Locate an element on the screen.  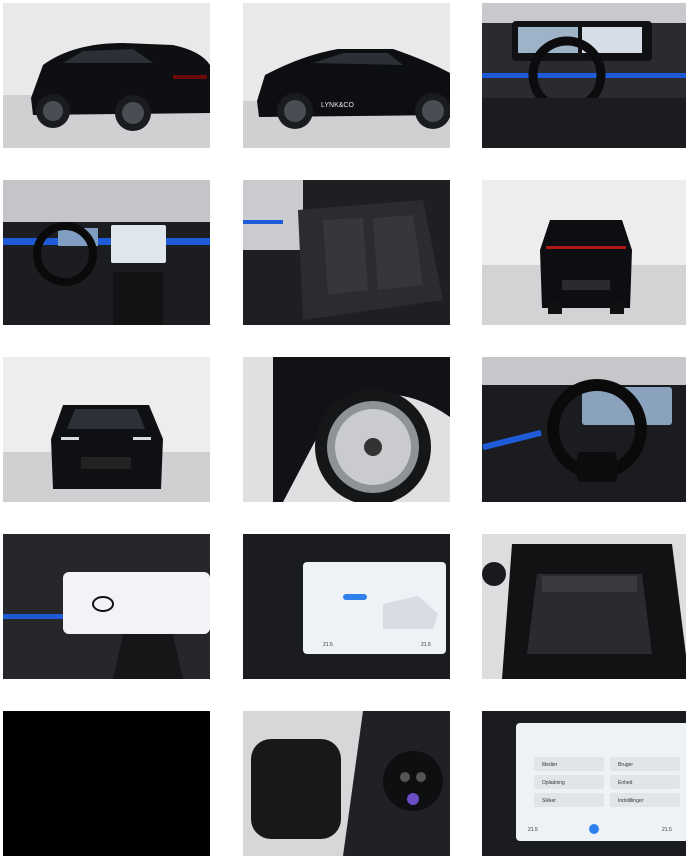
cluster-illustration is located at coordinates (106, 606).